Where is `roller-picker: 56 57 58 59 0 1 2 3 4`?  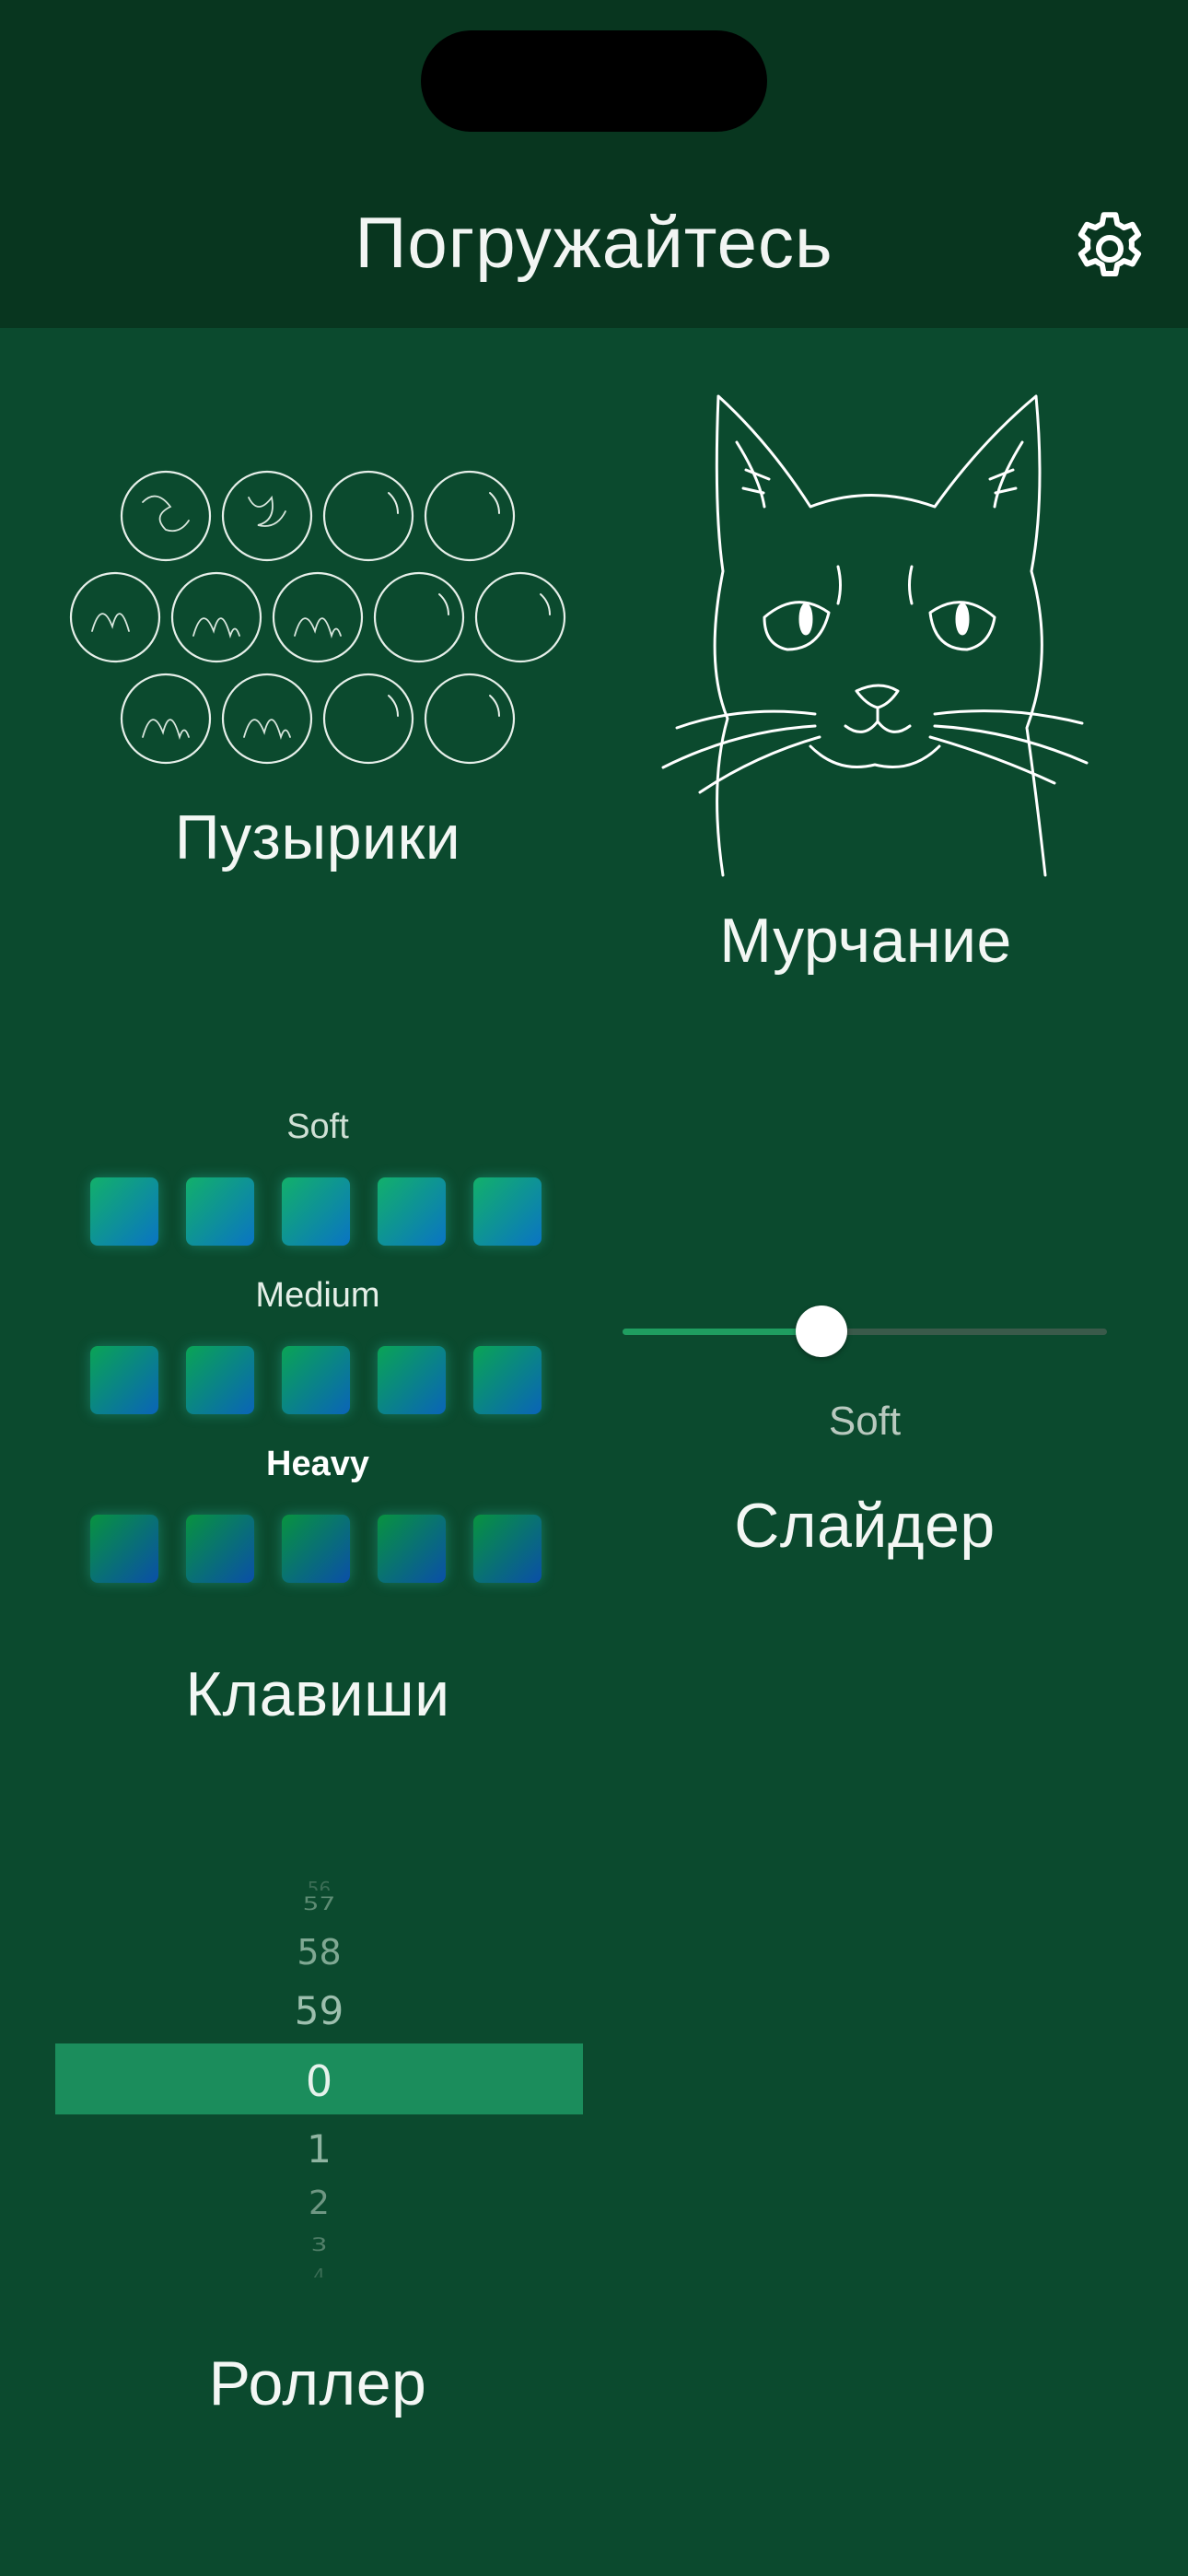
roller-picker: 56 57 58 59 0 1 2 3 4 is located at coordinates (319, 2077).